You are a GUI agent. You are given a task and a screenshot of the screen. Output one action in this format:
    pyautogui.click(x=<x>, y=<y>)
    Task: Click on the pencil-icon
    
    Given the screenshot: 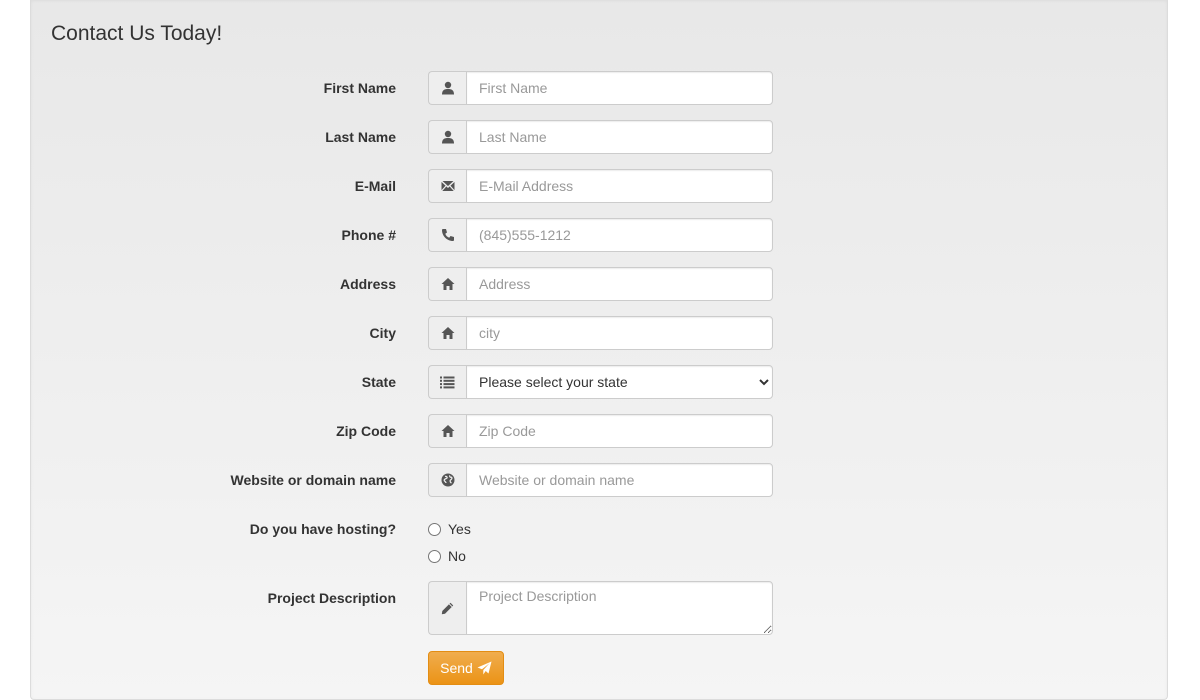 What is the action you would take?
    pyautogui.click(x=447, y=608)
    